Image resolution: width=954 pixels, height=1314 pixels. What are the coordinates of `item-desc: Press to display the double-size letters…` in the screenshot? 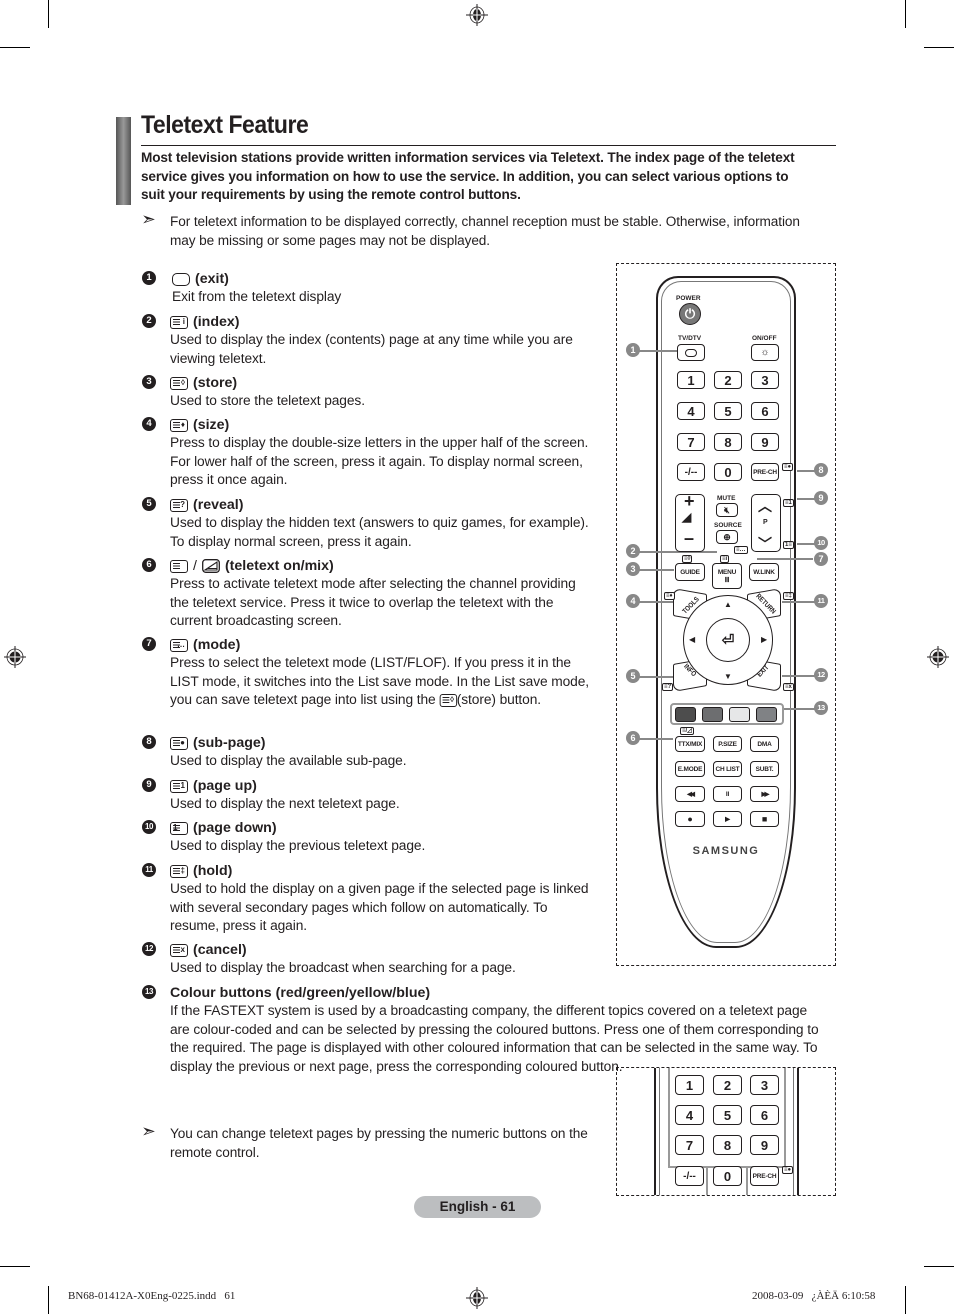 It's located at (379, 461).